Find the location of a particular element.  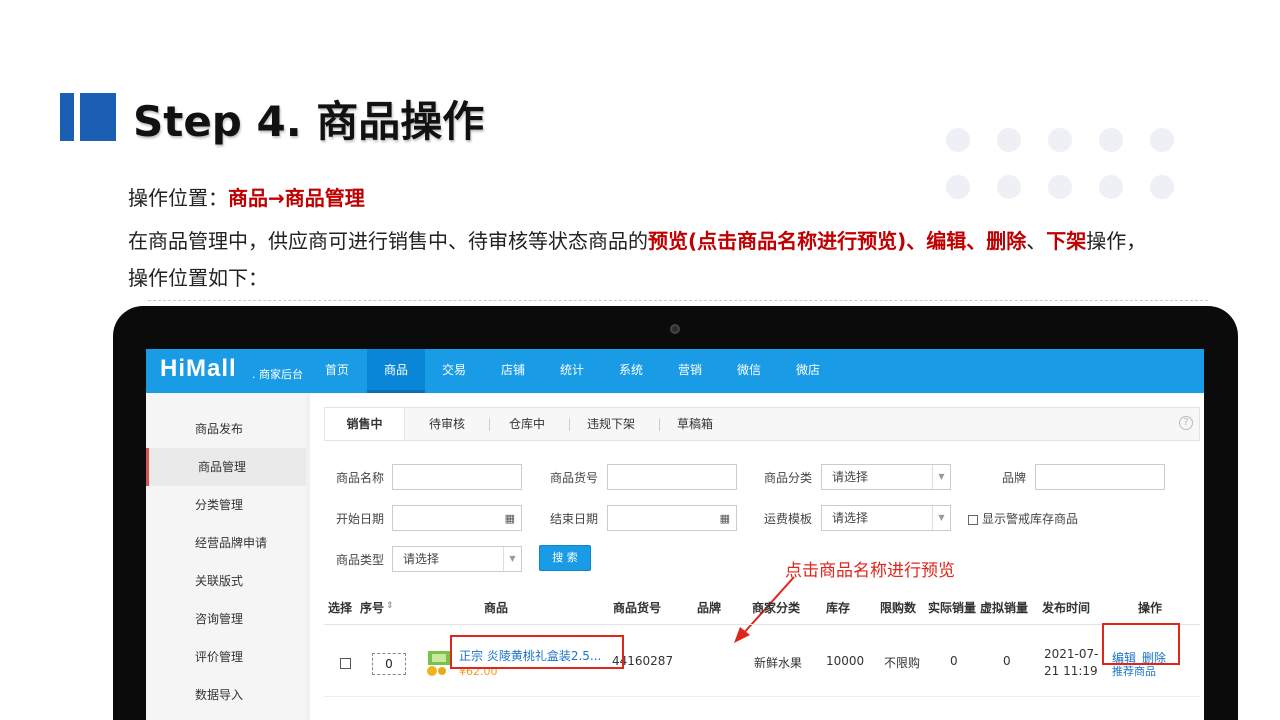

col-sku: 商品货号 is located at coordinates (637, 608).